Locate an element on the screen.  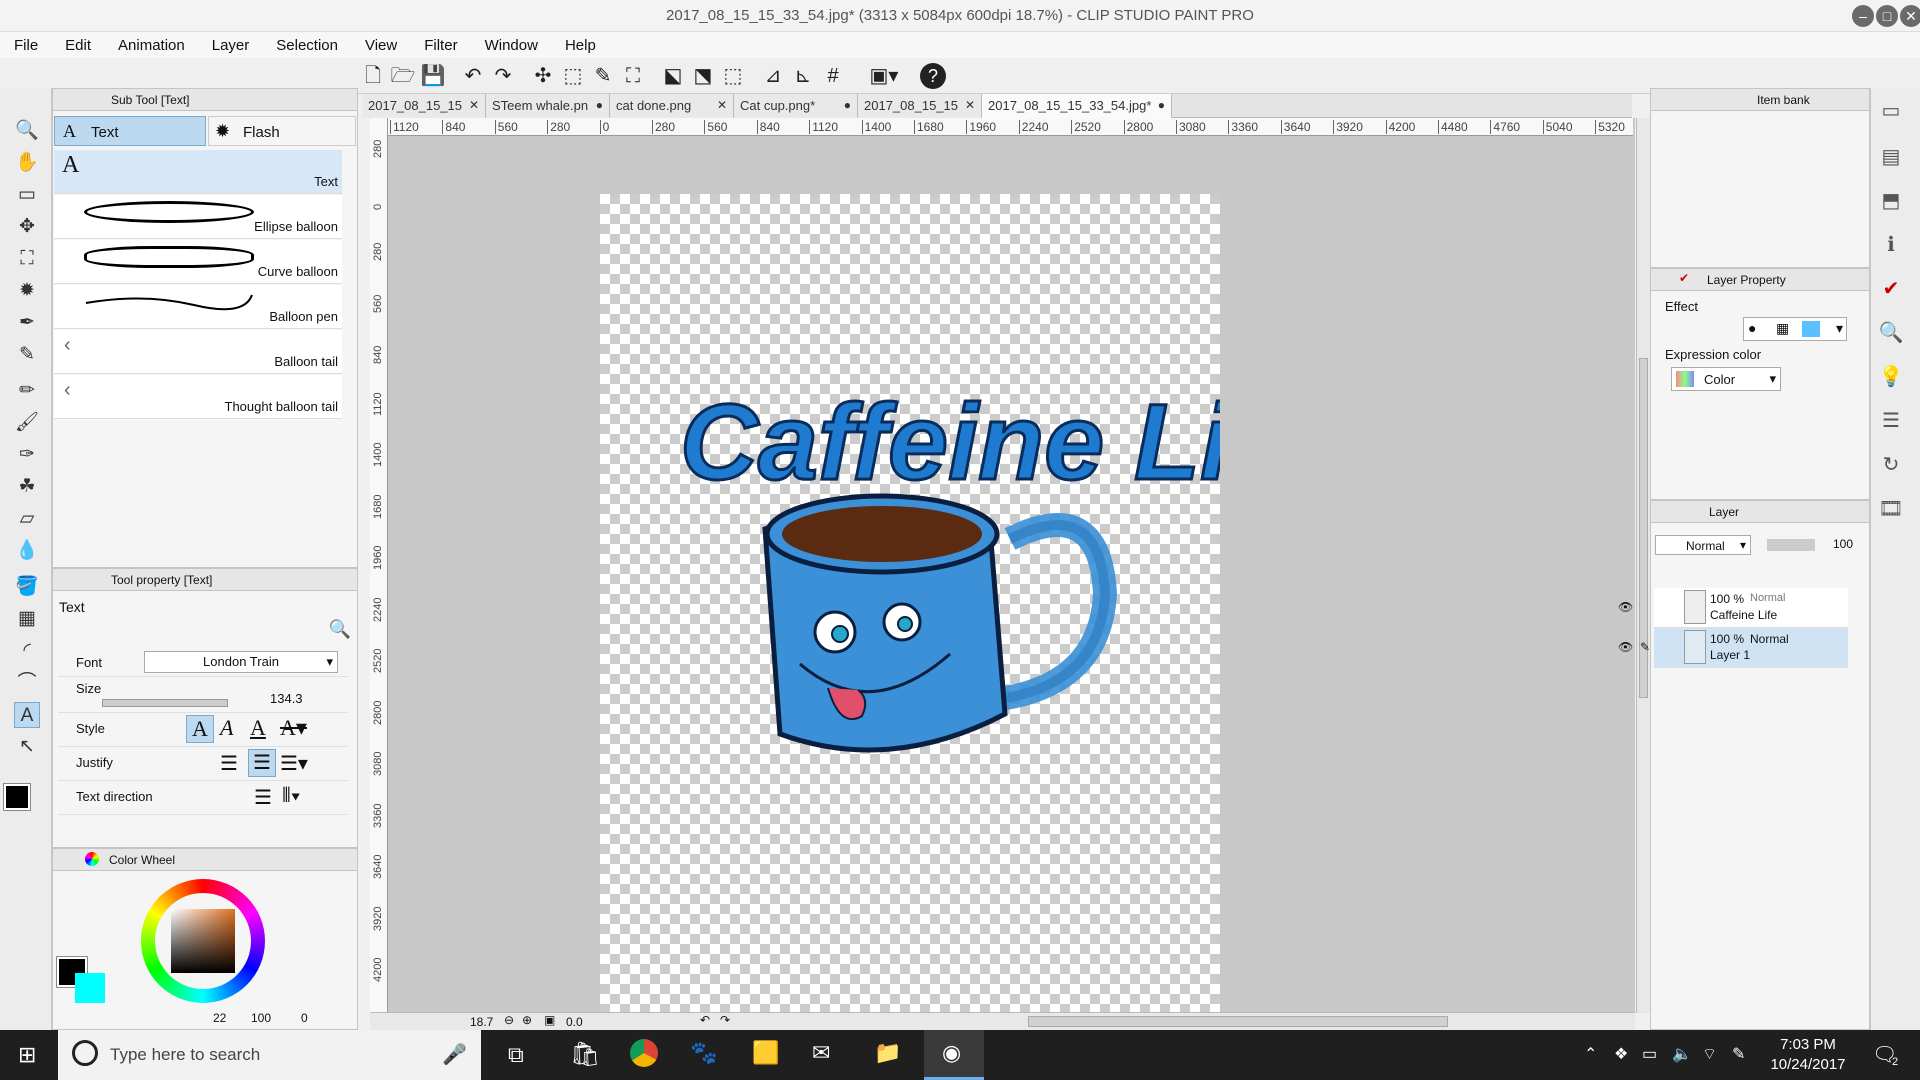
fill-tool-icon: 🪣 is located at coordinates (27, 587).